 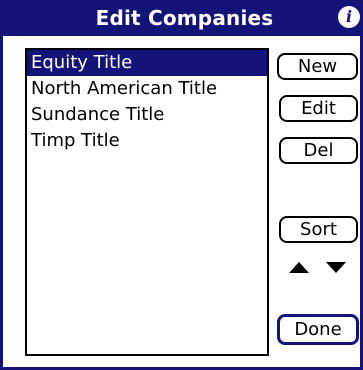 I want to click on arrow-down-icon, so click(x=336, y=267).